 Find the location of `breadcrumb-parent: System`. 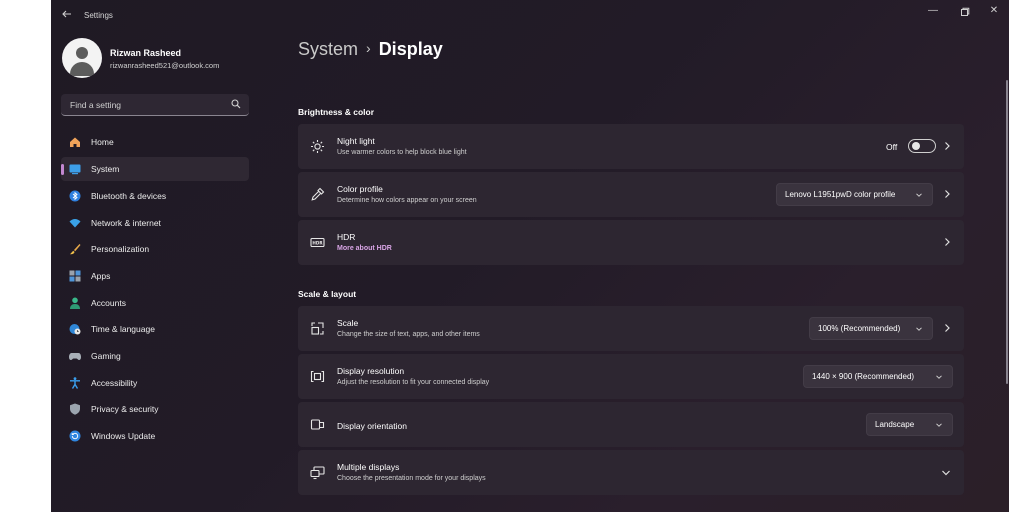

breadcrumb-parent: System is located at coordinates (328, 49).